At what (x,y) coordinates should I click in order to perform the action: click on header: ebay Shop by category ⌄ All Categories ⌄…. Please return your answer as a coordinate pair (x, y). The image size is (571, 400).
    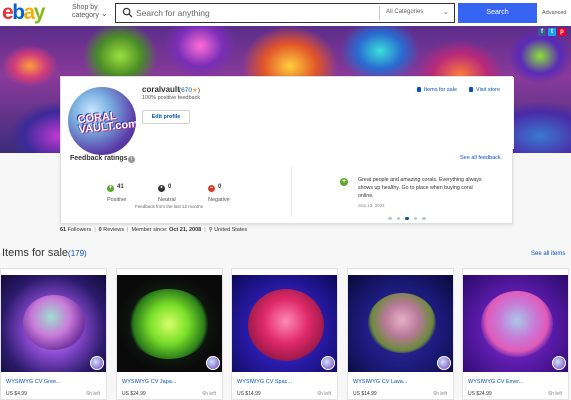
    Looking at the image, I should click on (285, 13).